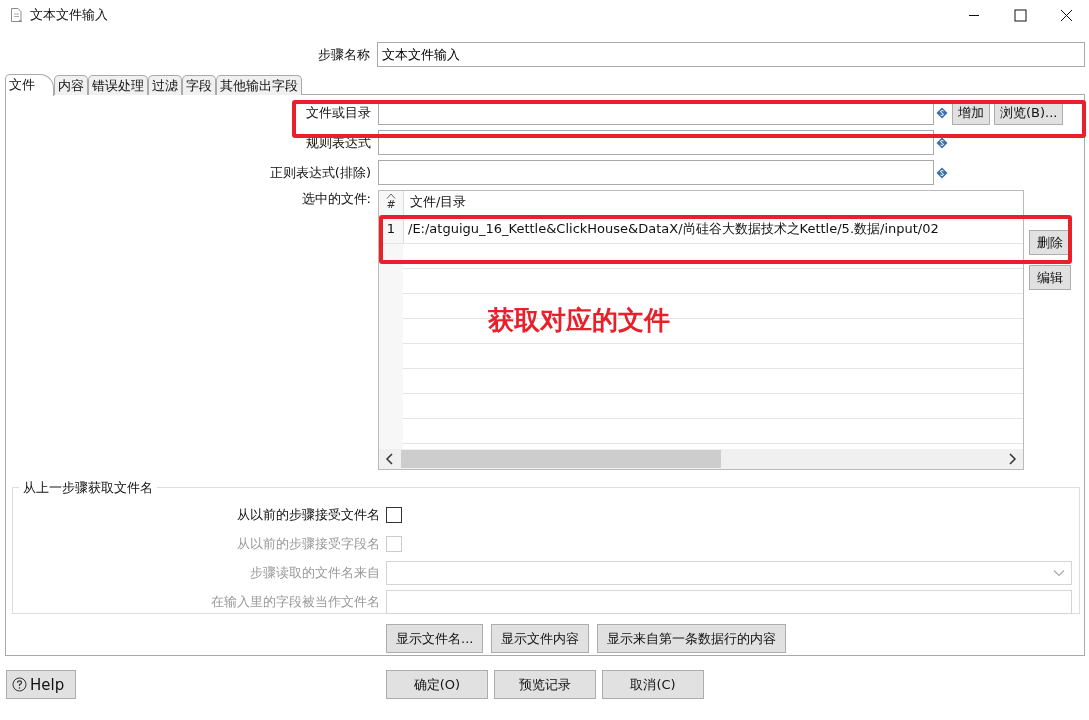 This screenshot has height=720, width=1089. Describe the element at coordinates (19, 684) in the screenshot. I see `help-icon` at that location.